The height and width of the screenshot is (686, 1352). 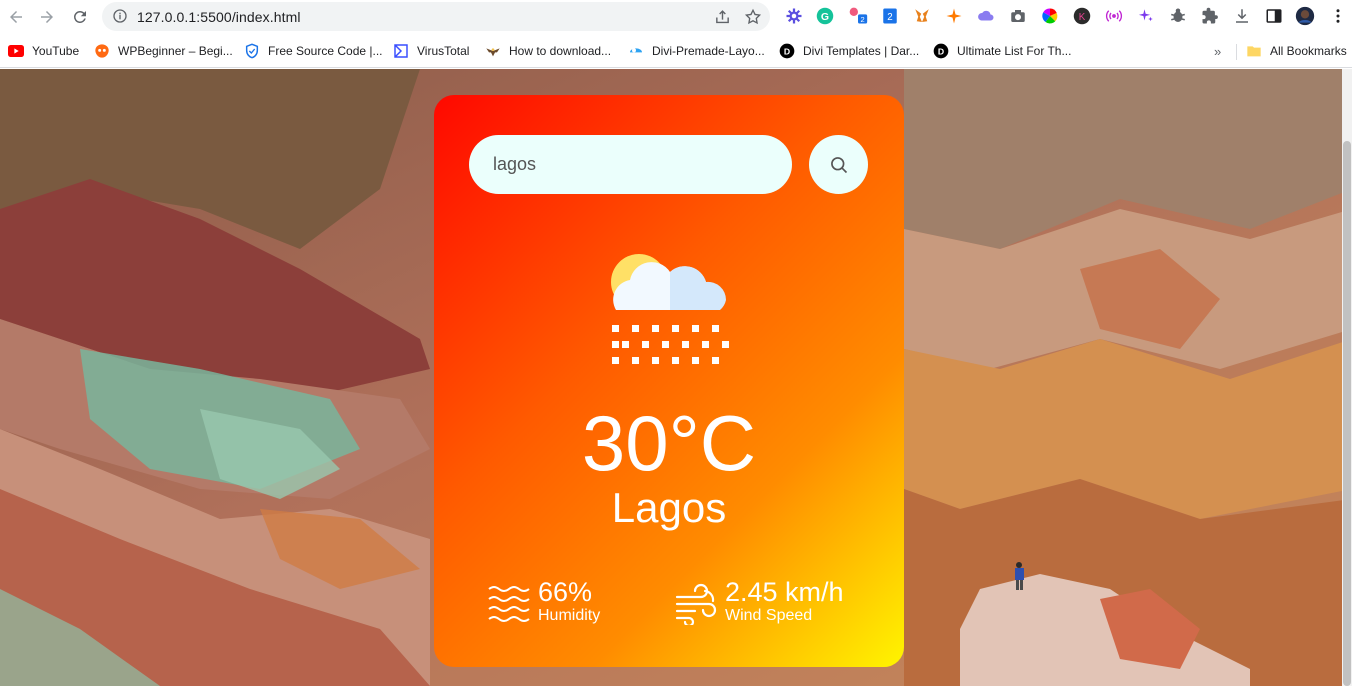 I want to click on reload-button, so click(x=80, y=17).